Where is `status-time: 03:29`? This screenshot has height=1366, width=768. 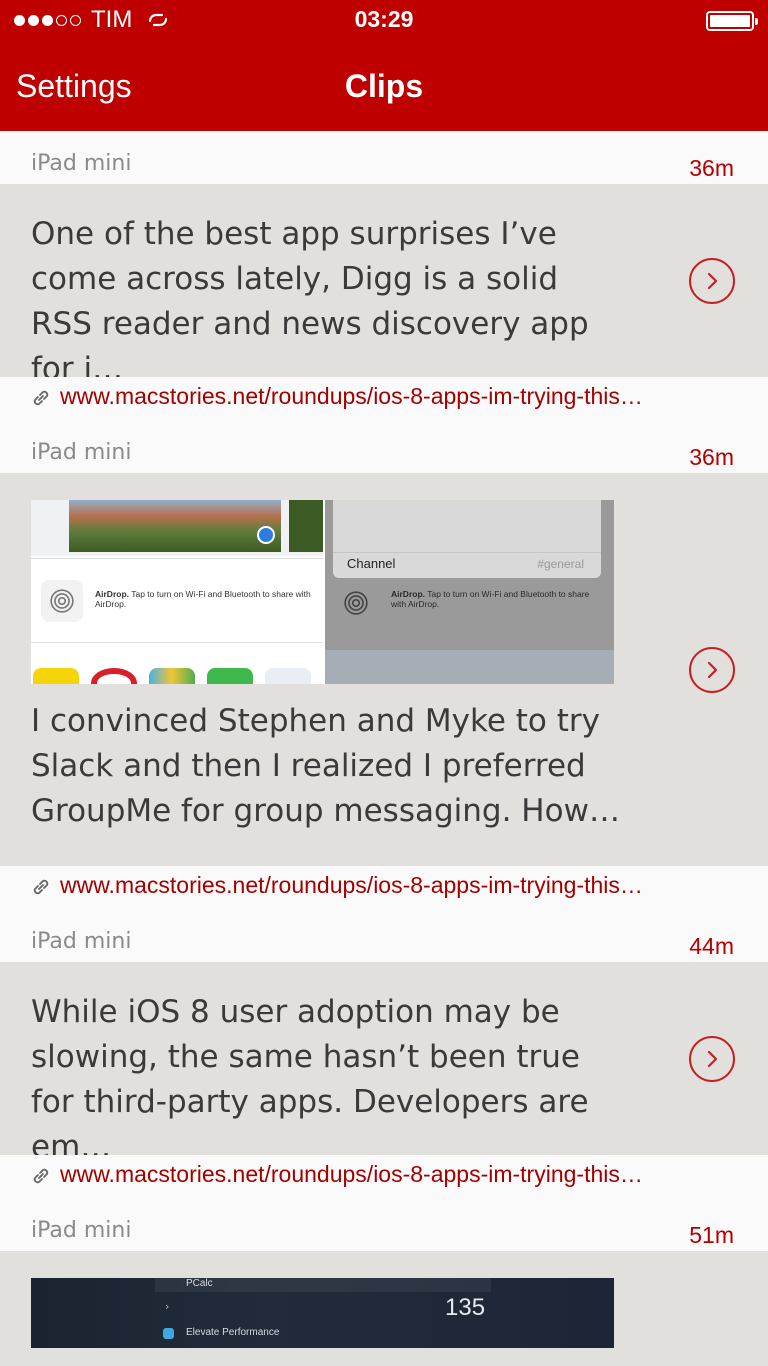
status-time: 03:29 is located at coordinates (384, 19).